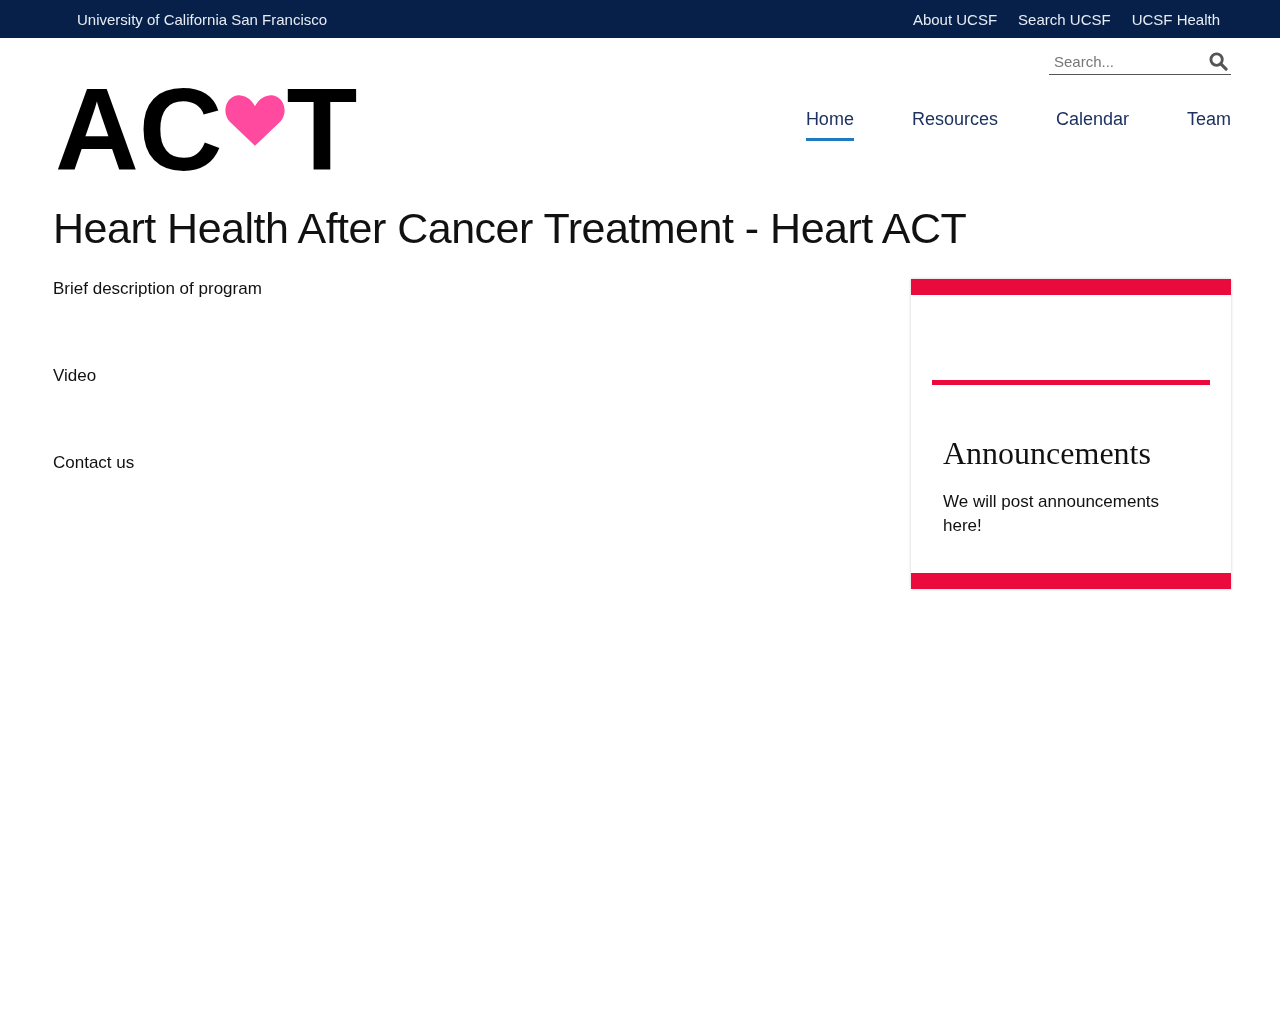 The width and height of the screenshot is (1280, 1024). I want to click on section-heading: Video, so click(75, 376).